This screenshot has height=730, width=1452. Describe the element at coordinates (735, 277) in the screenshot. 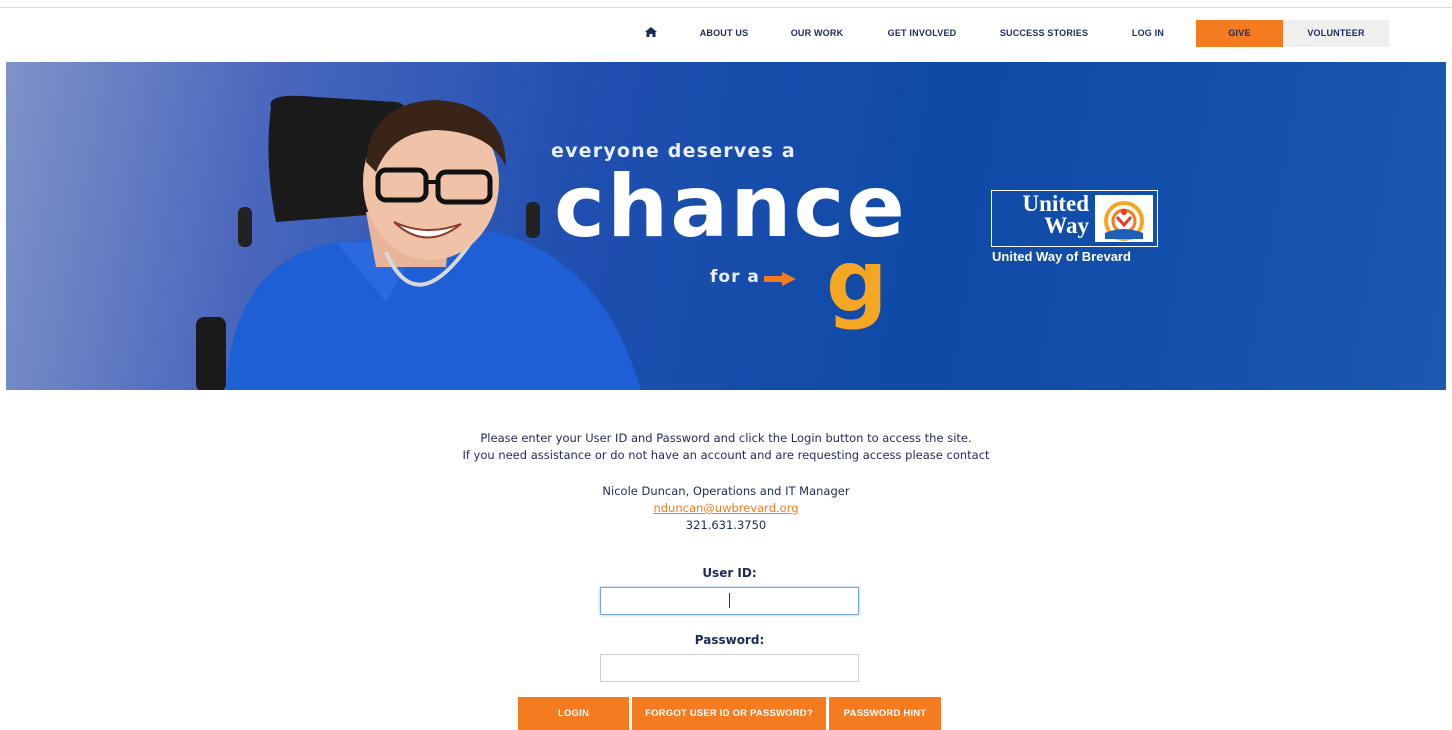

I see `tagline-for-a: for a` at that location.